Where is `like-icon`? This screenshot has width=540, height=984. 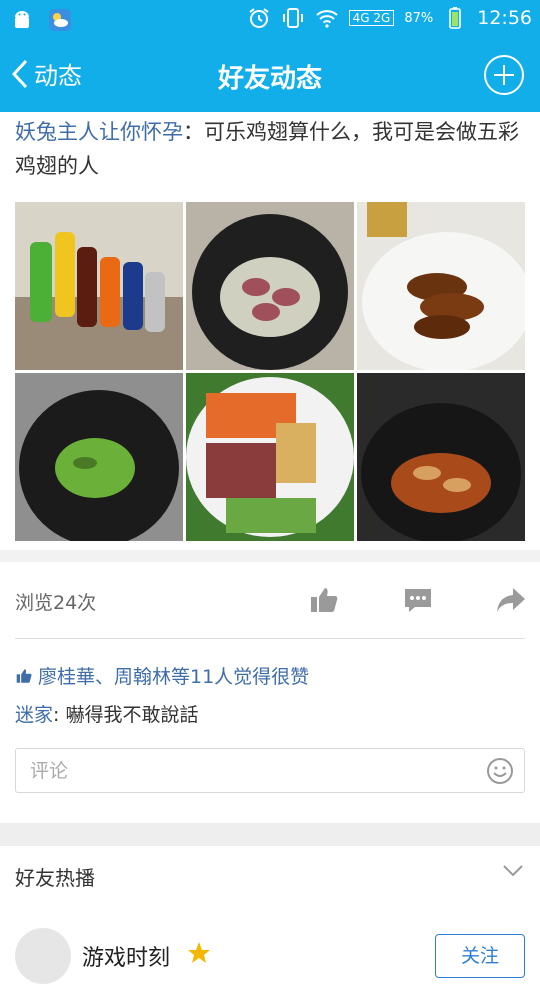 like-icon is located at coordinates (324, 600).